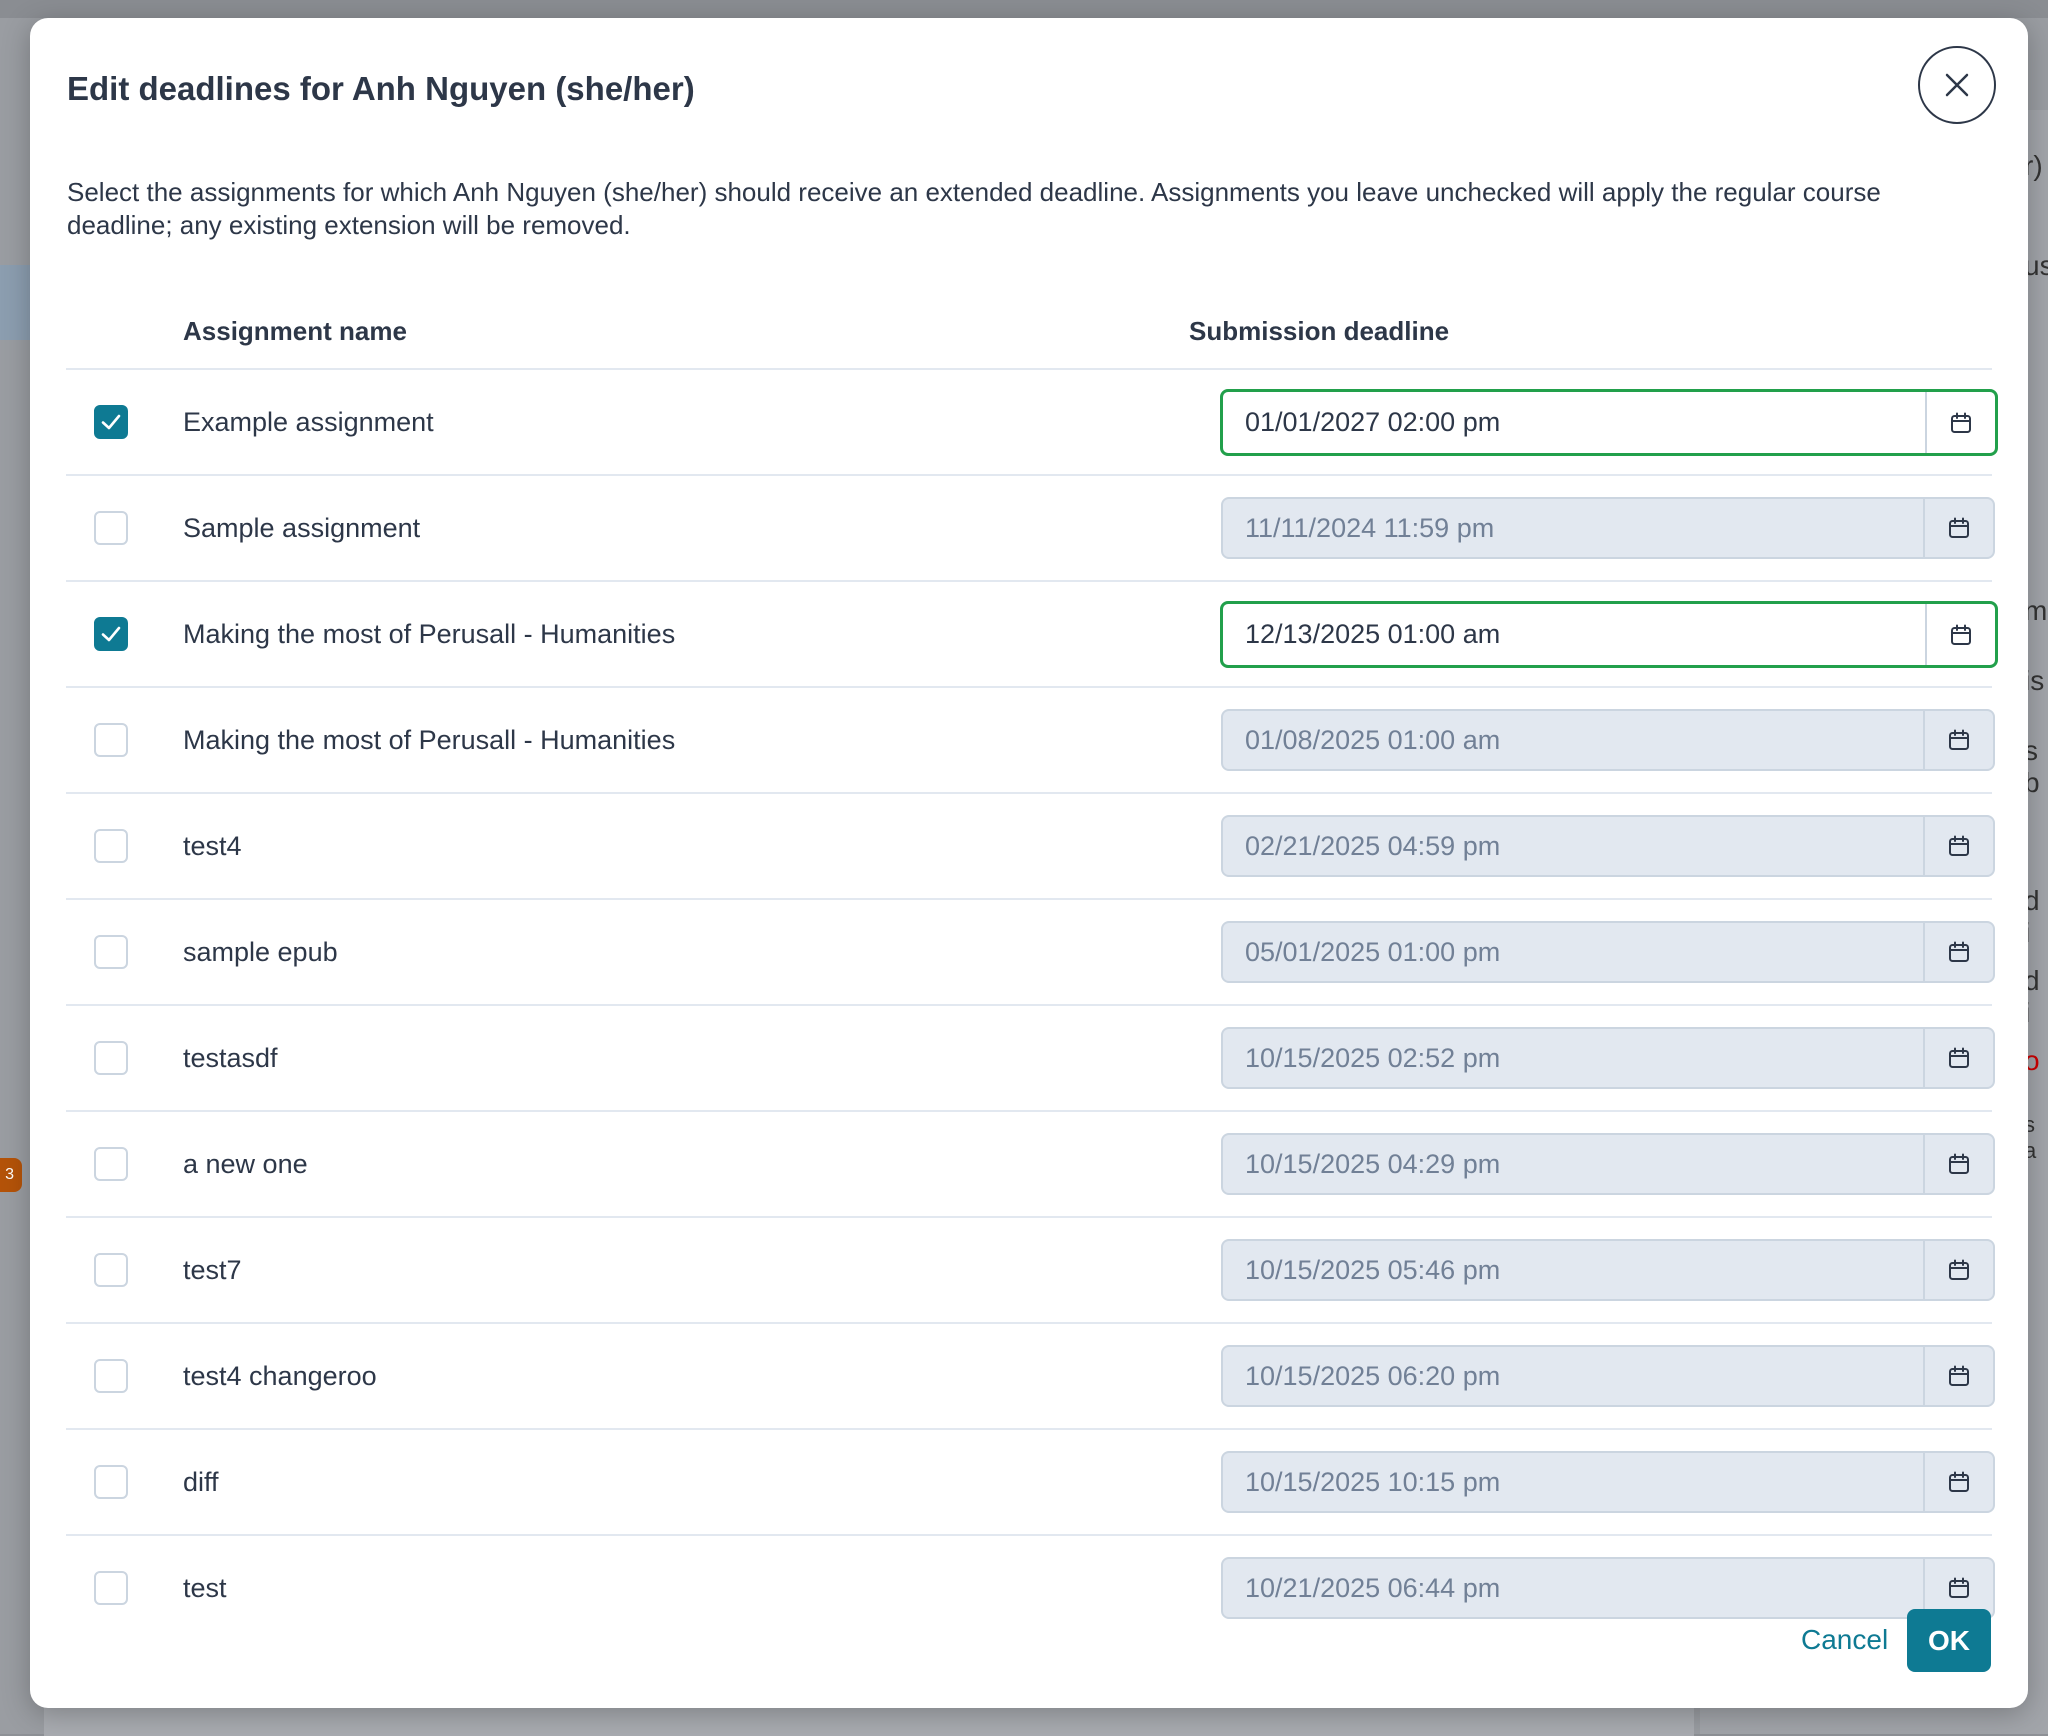 This screenshot has width=2048, height=1736. Describe the element at coordinates (1030, 1271) in the screenshot. I see `table-row: test7 10/15/2025 05:46 pm` at that location.